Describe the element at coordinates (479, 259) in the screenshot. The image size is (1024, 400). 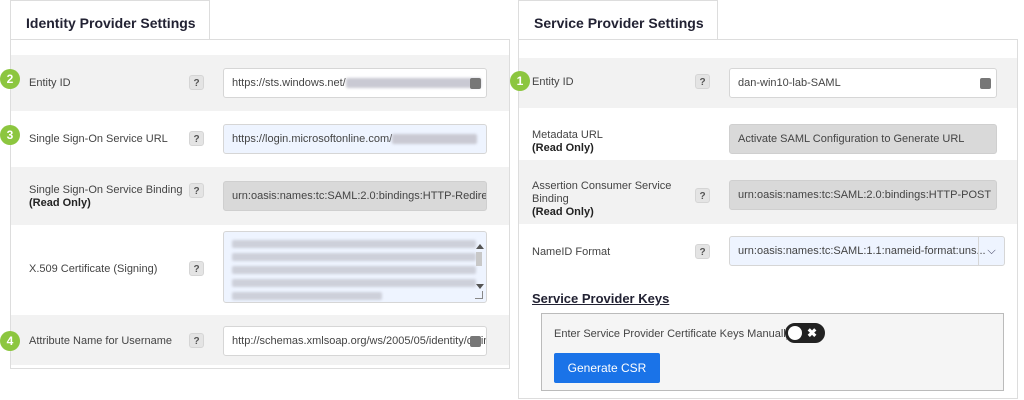
I see `scroll-thumb` at that location.